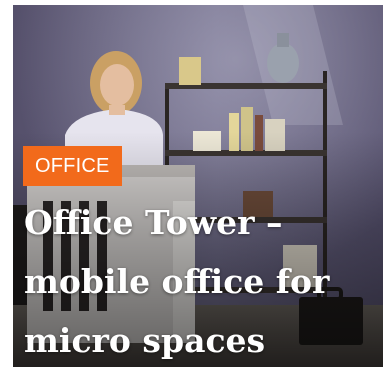 The height and width of the screenshot is (372, 383). Describe the element at coordinates (72, 166) in the screenshot. I see `category-badge: OFFICE` at that location.